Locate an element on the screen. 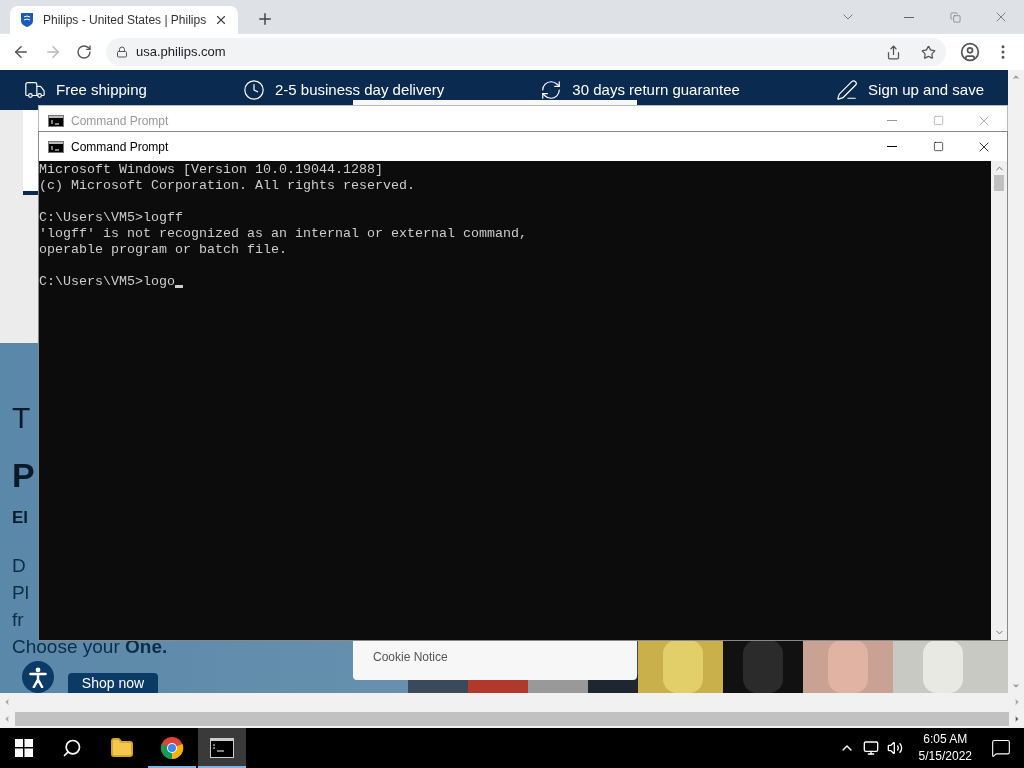  time-text: 6:05 AM is located at coordinates (945, 739).